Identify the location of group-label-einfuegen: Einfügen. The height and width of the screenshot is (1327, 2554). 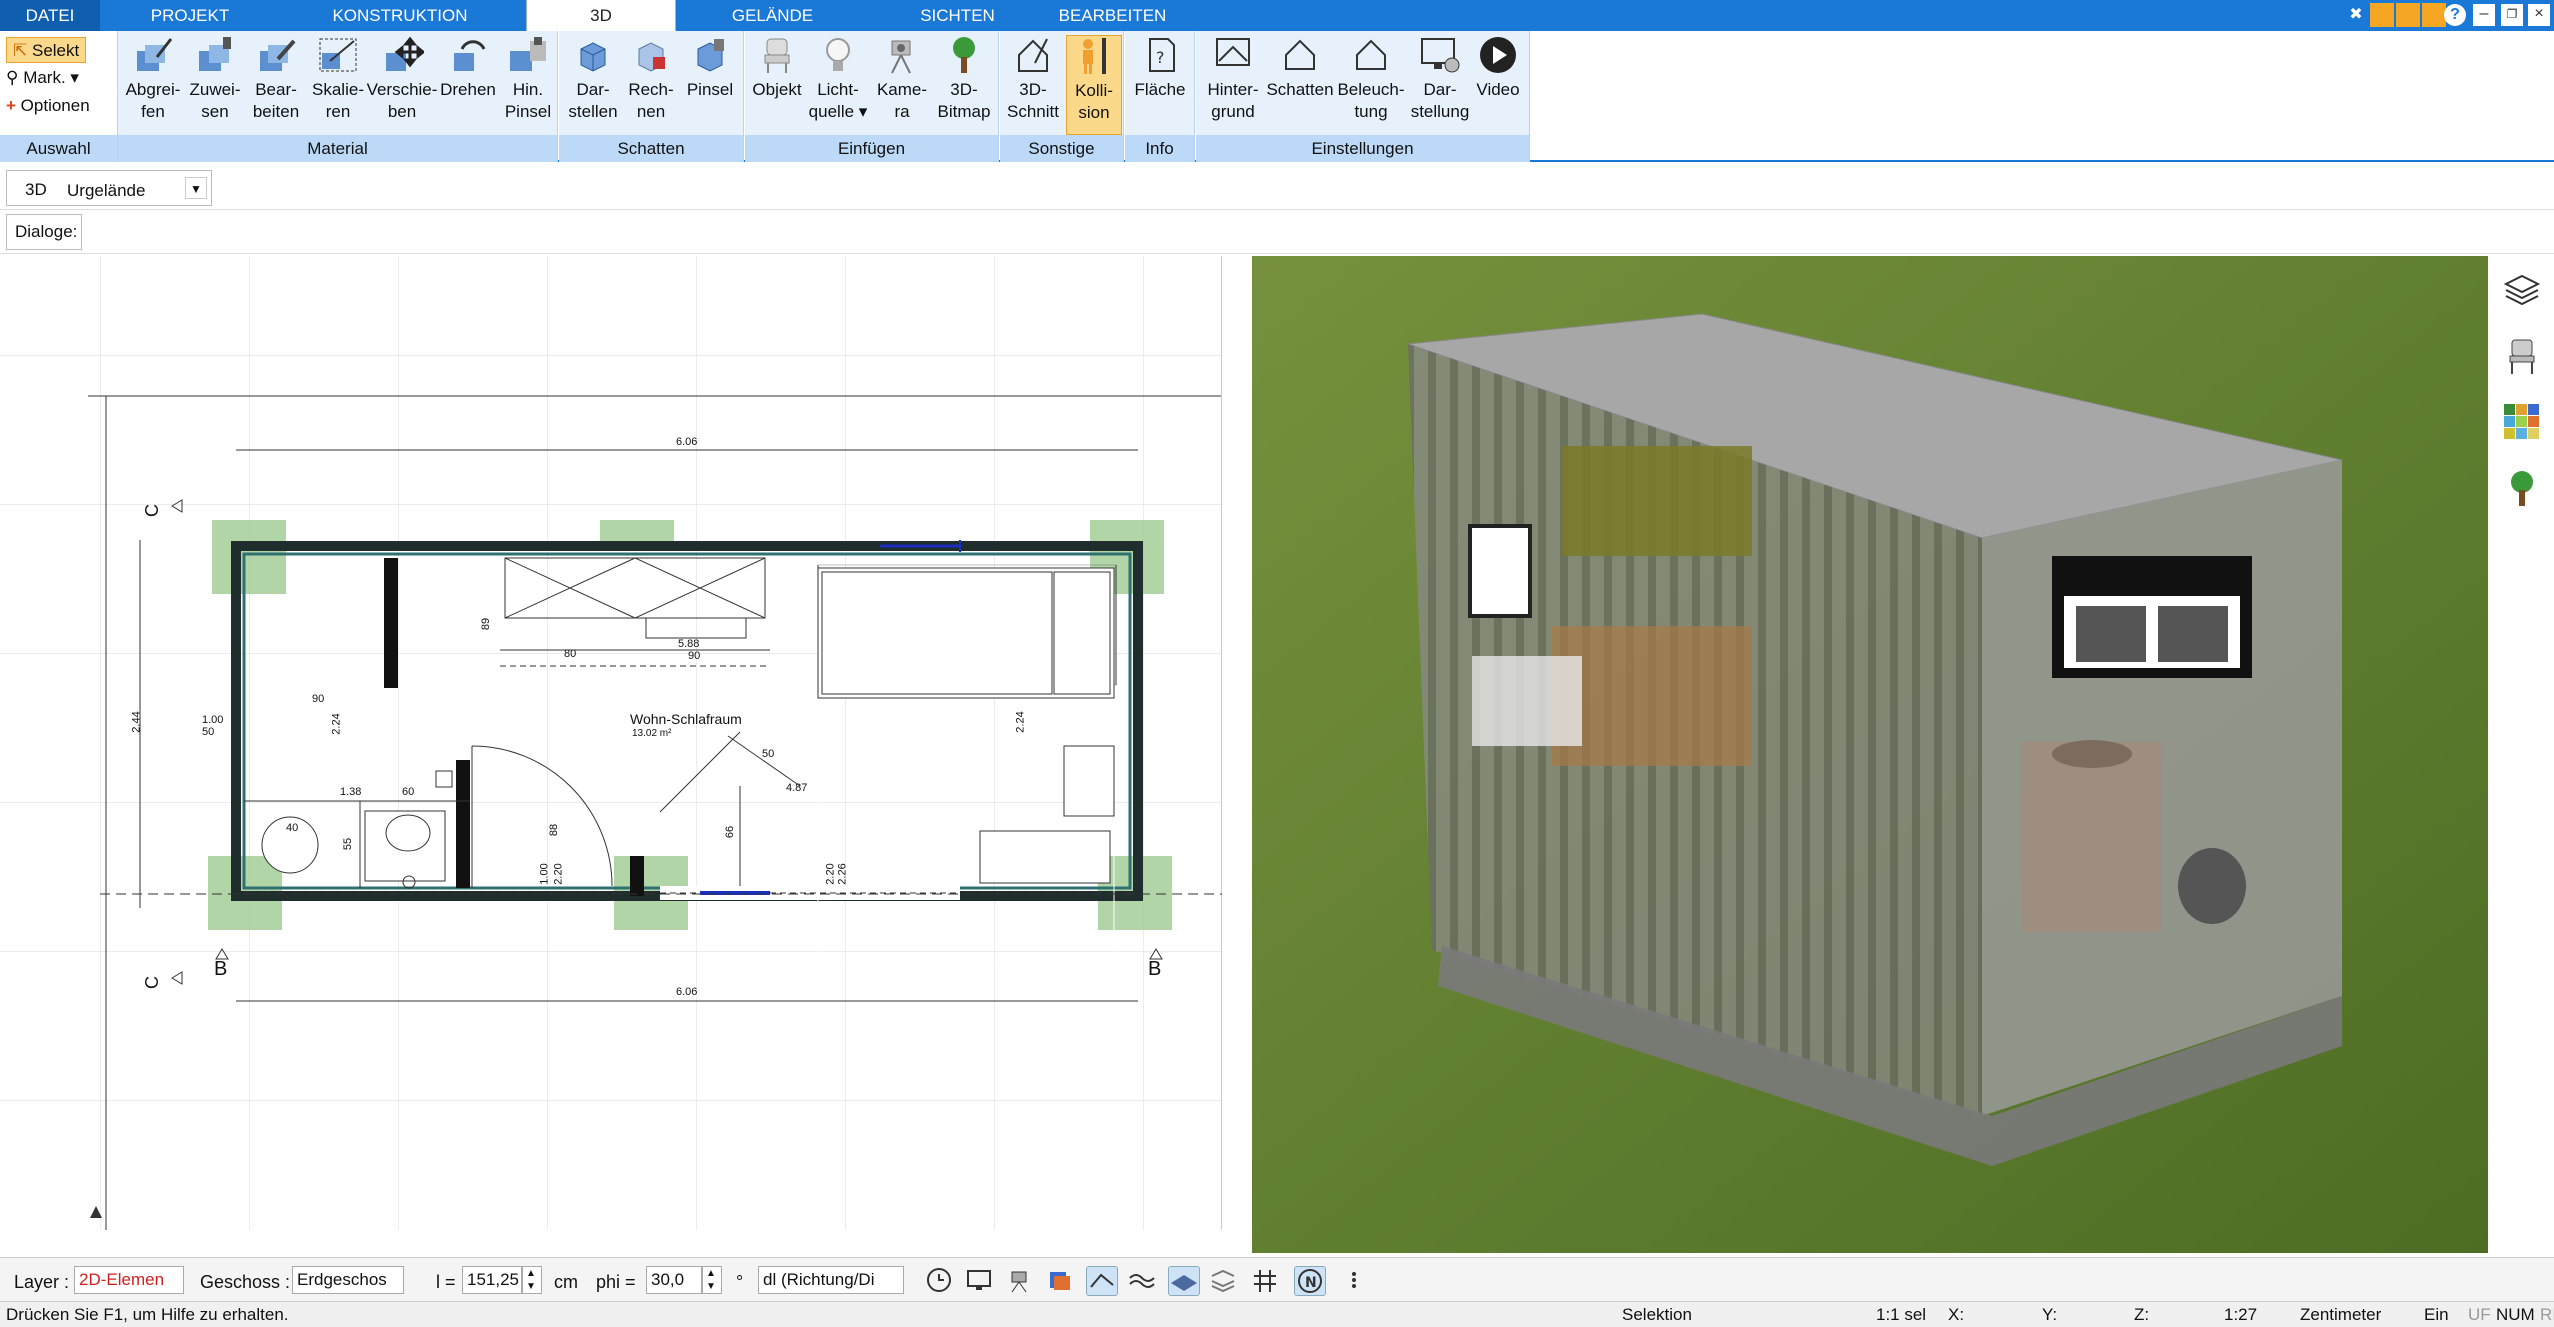
(871, 148).